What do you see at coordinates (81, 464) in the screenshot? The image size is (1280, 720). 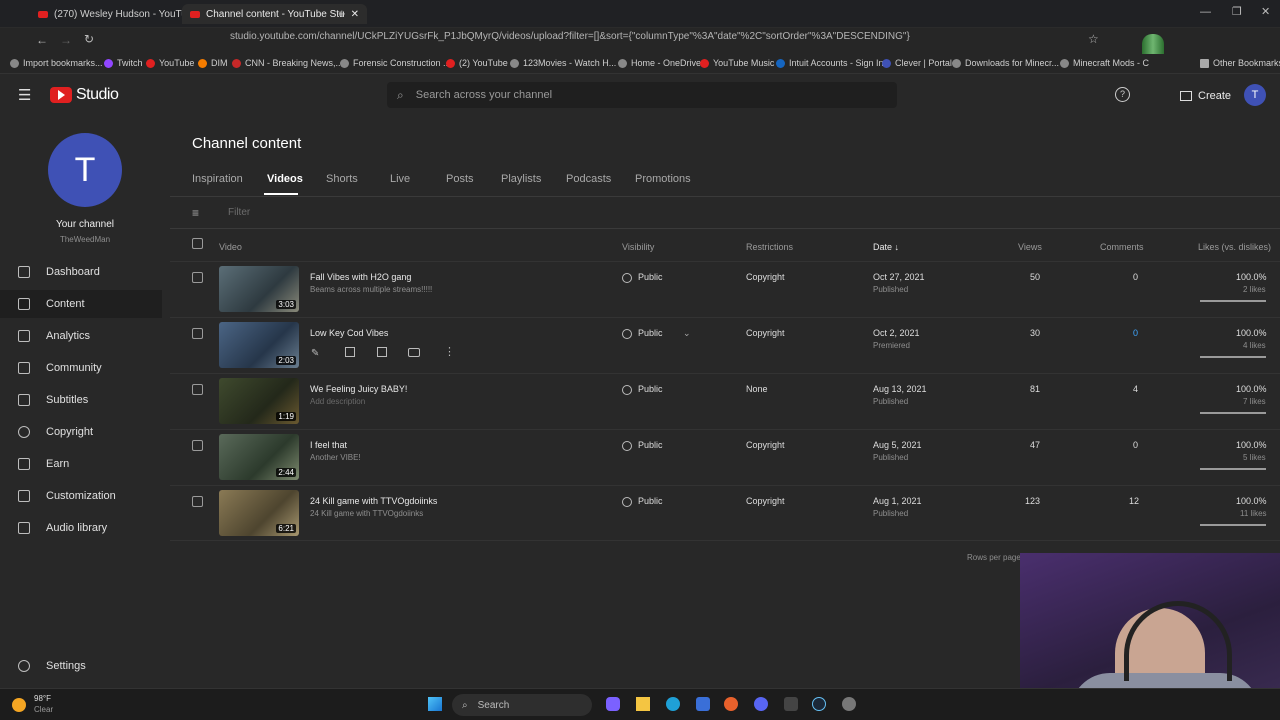 I see `sidebar-item-earn: Earn` at bounding box center [81, 464].